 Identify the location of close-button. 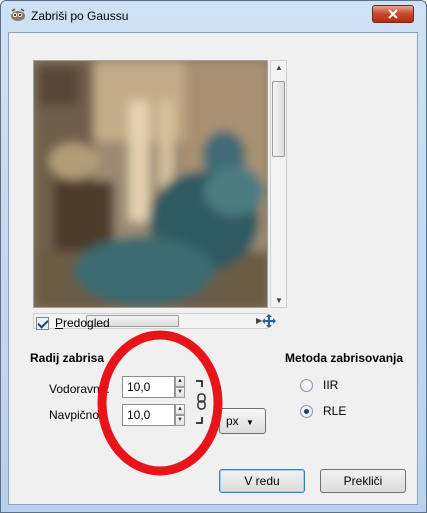
(393, 14).